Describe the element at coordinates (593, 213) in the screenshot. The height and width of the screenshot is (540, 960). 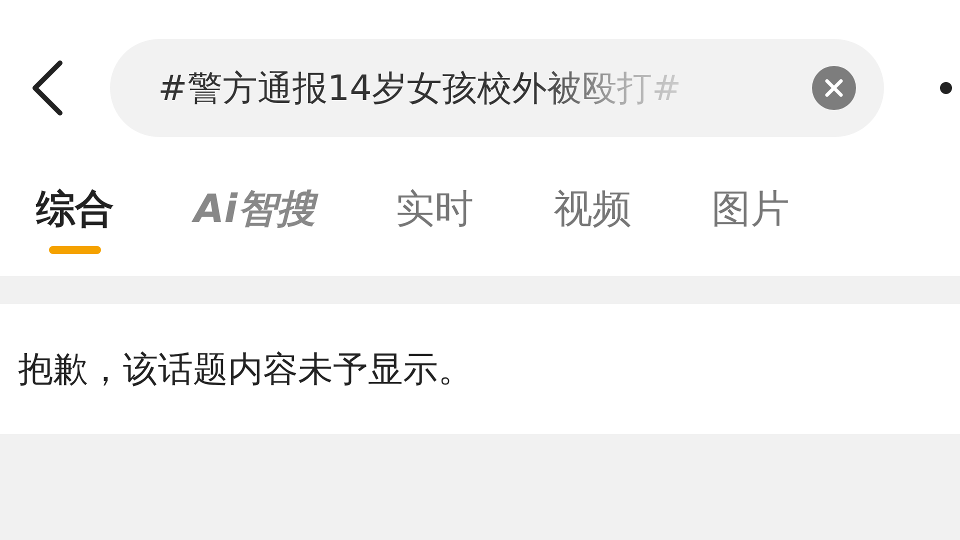
I see `tab: 视频` at that location.